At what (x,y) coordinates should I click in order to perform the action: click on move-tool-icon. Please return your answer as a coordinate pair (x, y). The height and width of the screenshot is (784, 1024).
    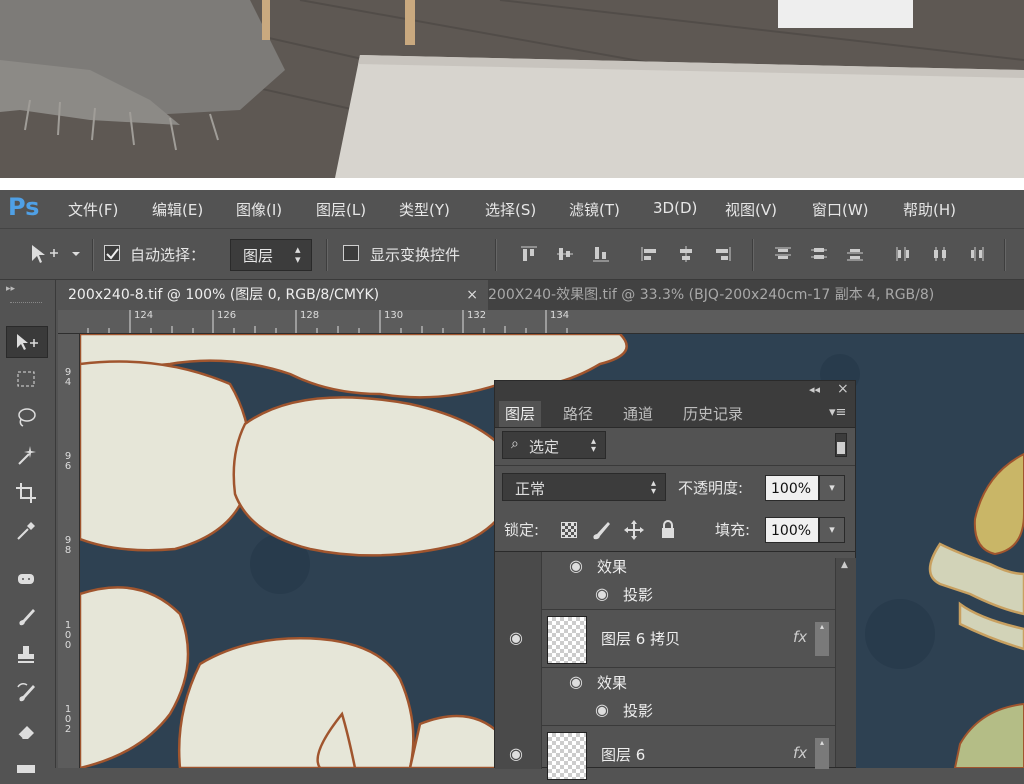
    Looking at the image, I should click on (27, 342).